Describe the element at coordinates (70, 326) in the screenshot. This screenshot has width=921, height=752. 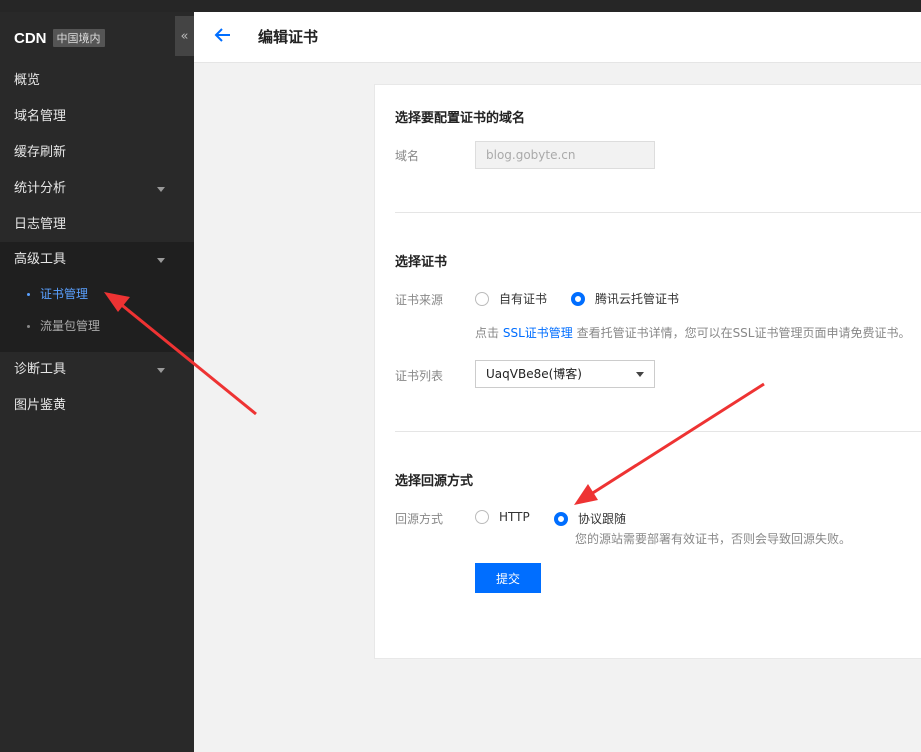
I see `sidebar-subitem-label: 流量包管理` at that location.